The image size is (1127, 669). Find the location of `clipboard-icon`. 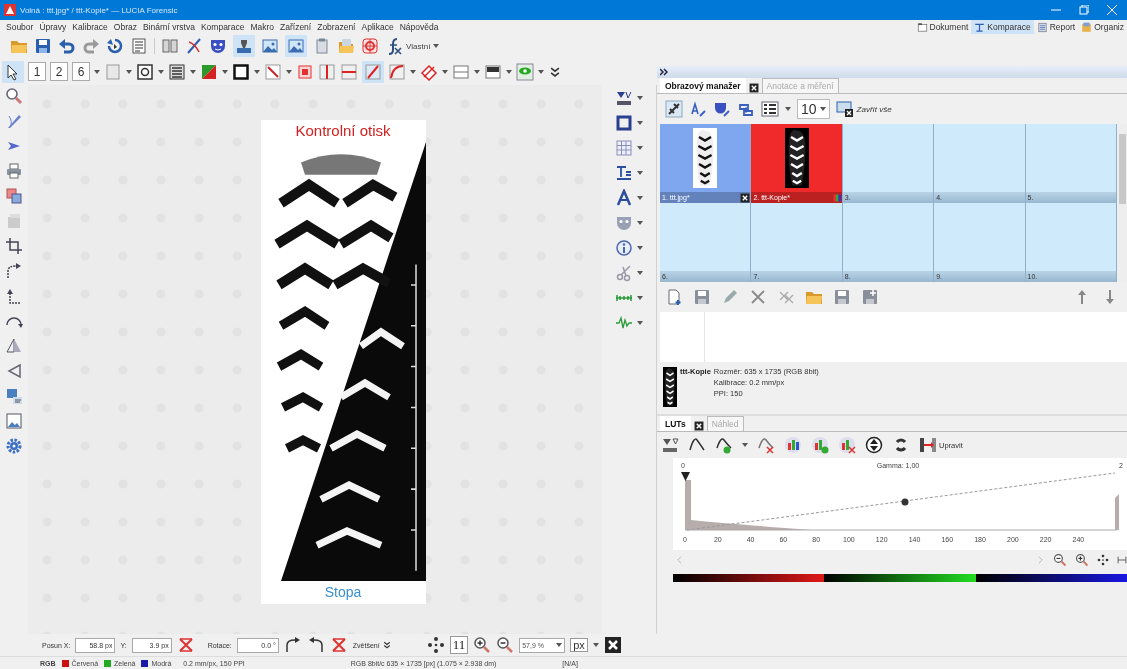

clipboard-icon is located at coordinates (322, 46).